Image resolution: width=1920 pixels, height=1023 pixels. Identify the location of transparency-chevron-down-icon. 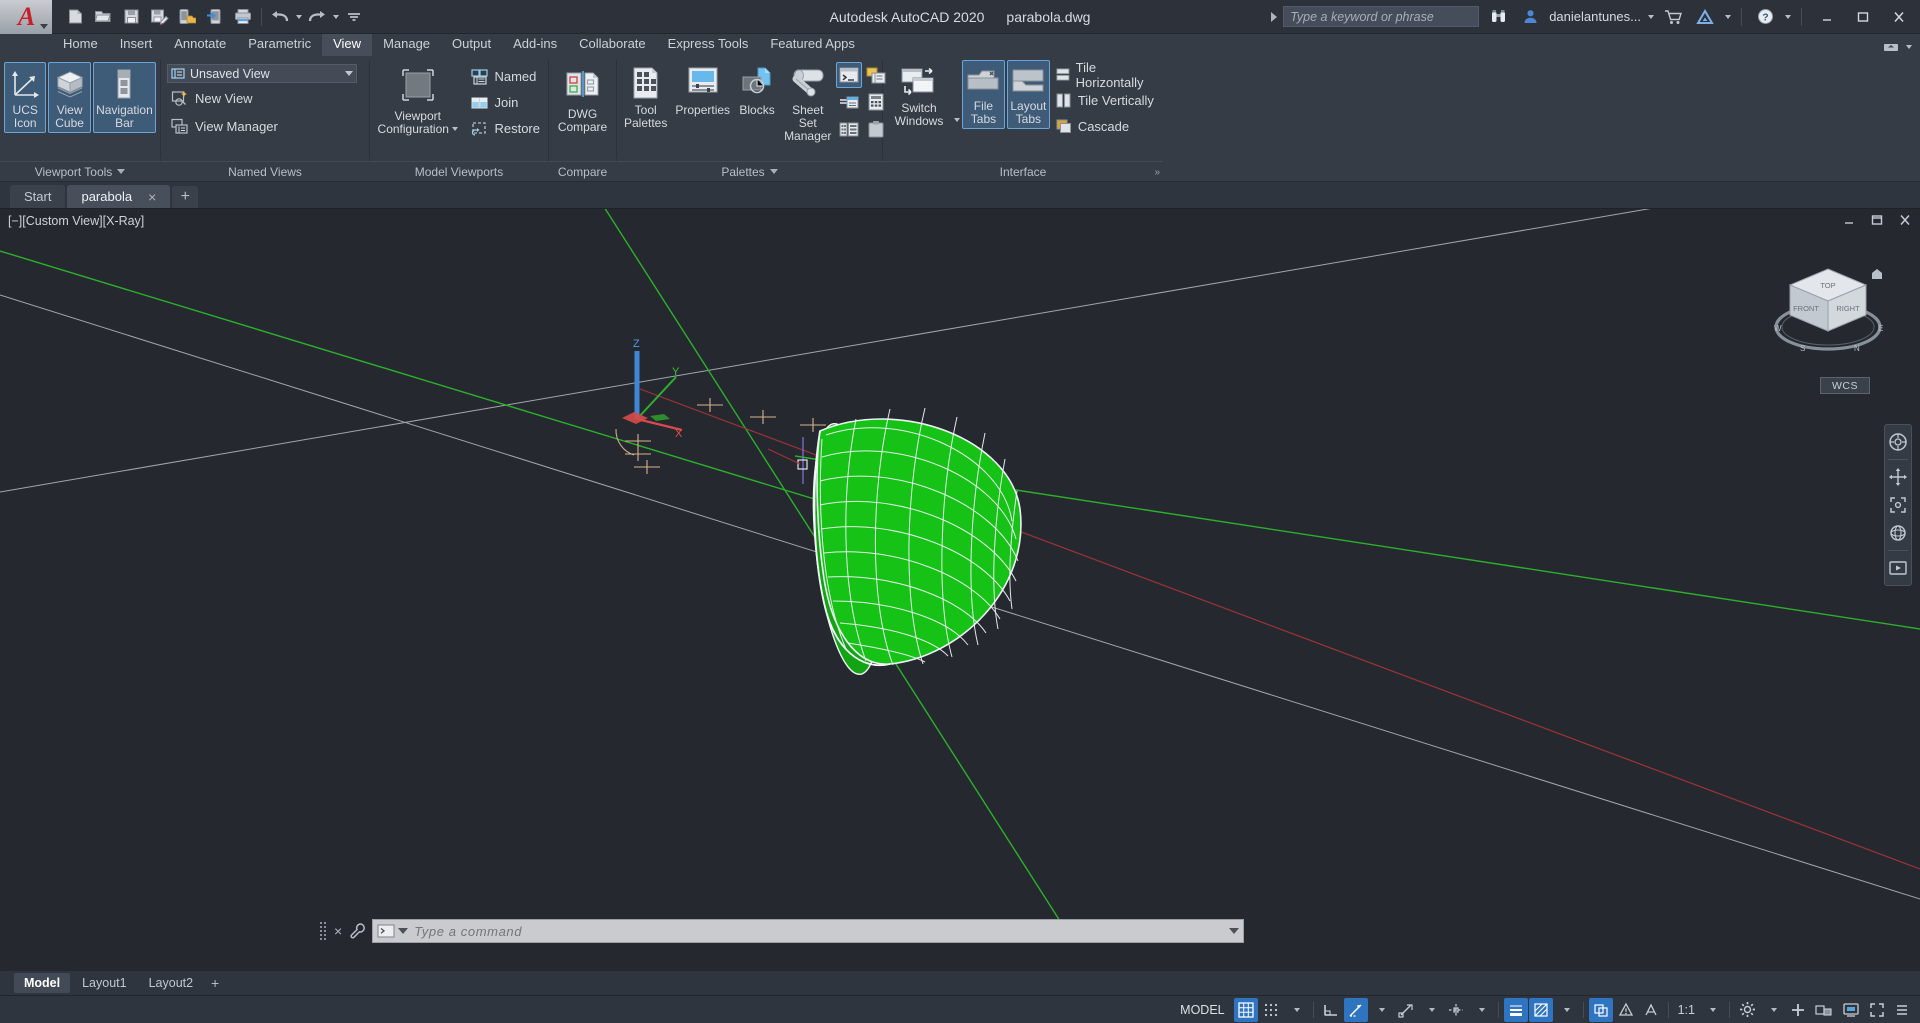
(1566, 1010).